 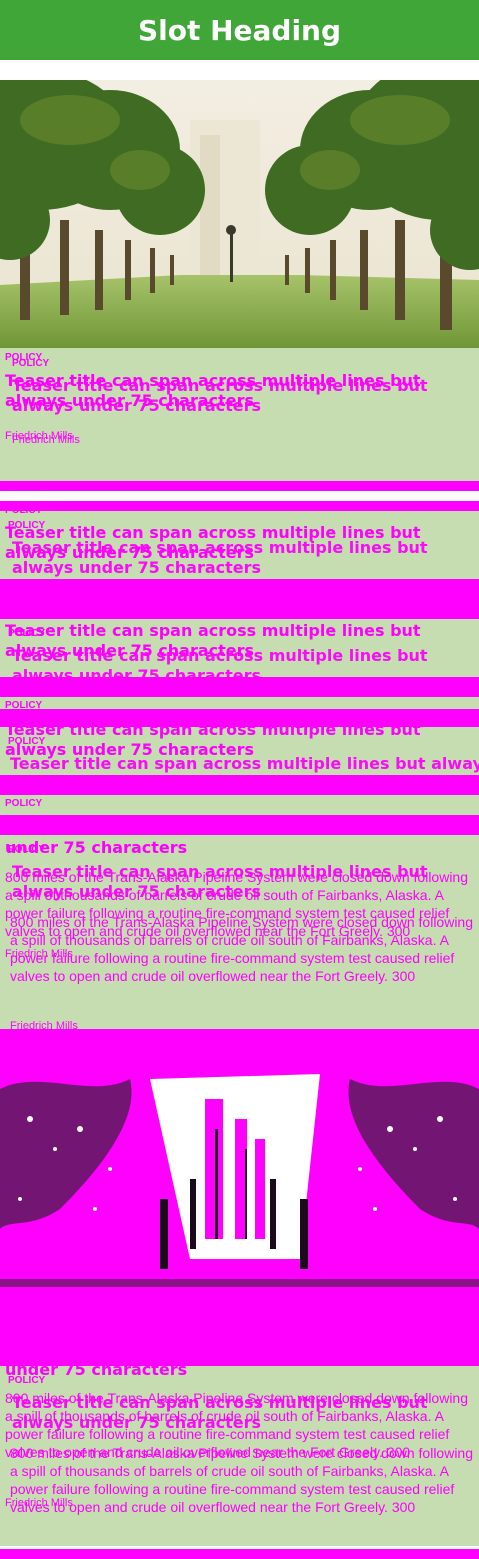 I want to click on placeholder-block, so click(x=239, y=599).